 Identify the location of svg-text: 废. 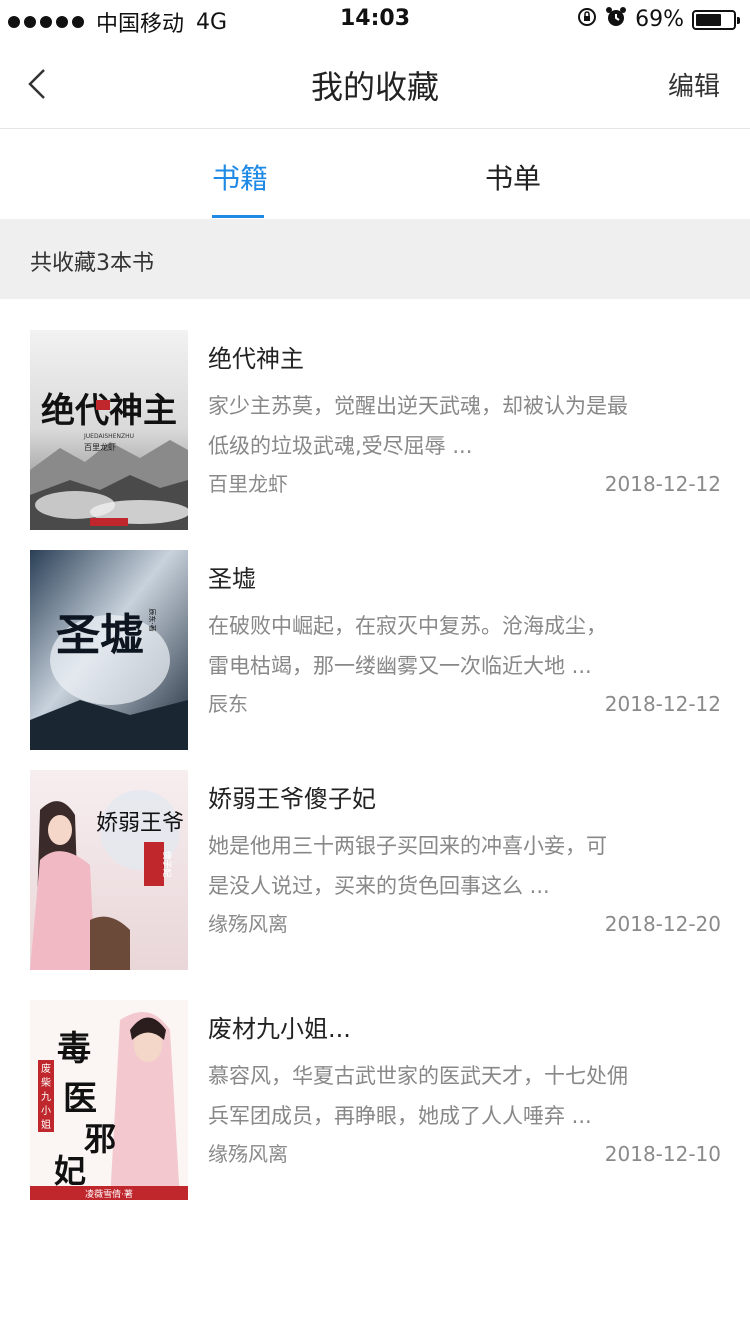
(46, 1068).